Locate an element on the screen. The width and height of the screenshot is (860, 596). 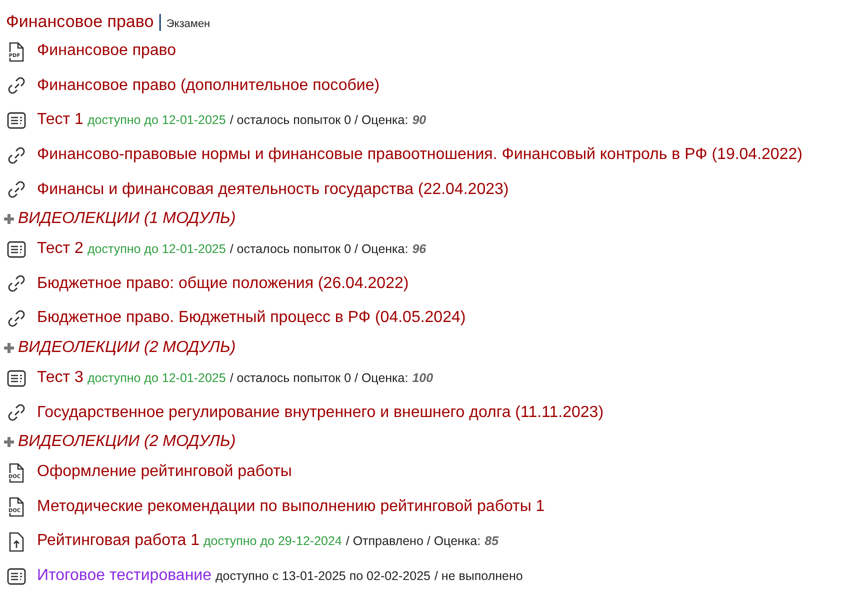
grade-value: 90 is located at coordinates (419, 121).